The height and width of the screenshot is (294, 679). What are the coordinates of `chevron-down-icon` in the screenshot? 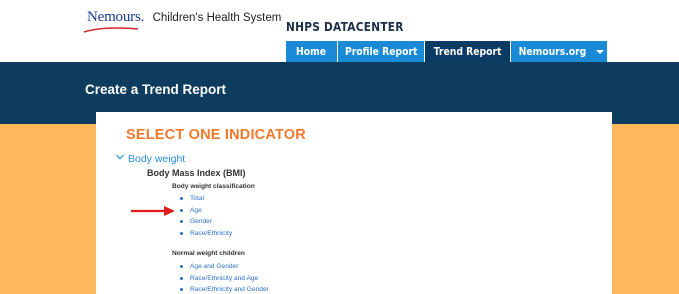 It's located at (120, 157).